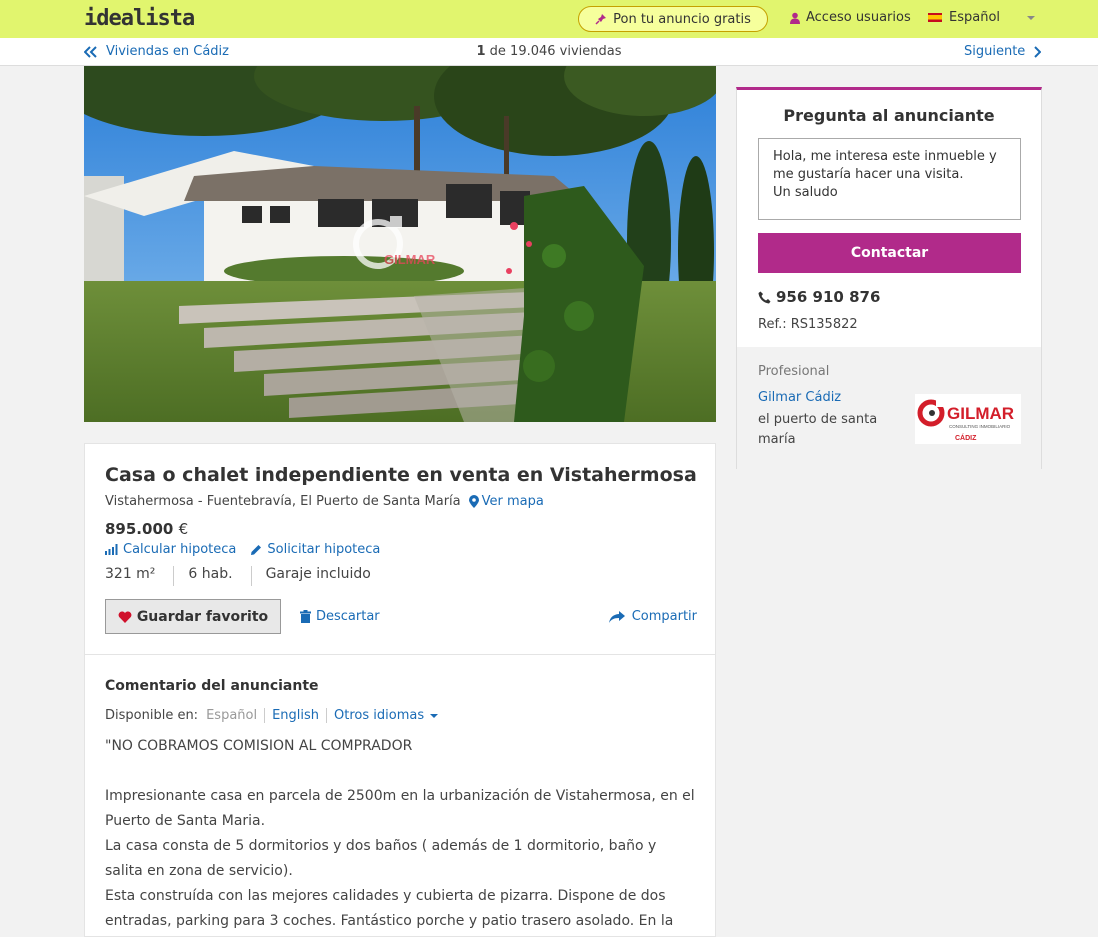 The width and height of the screenshot is (1098, 937). I want to click on logo-city: CÁDIZ, so click(966, 437).